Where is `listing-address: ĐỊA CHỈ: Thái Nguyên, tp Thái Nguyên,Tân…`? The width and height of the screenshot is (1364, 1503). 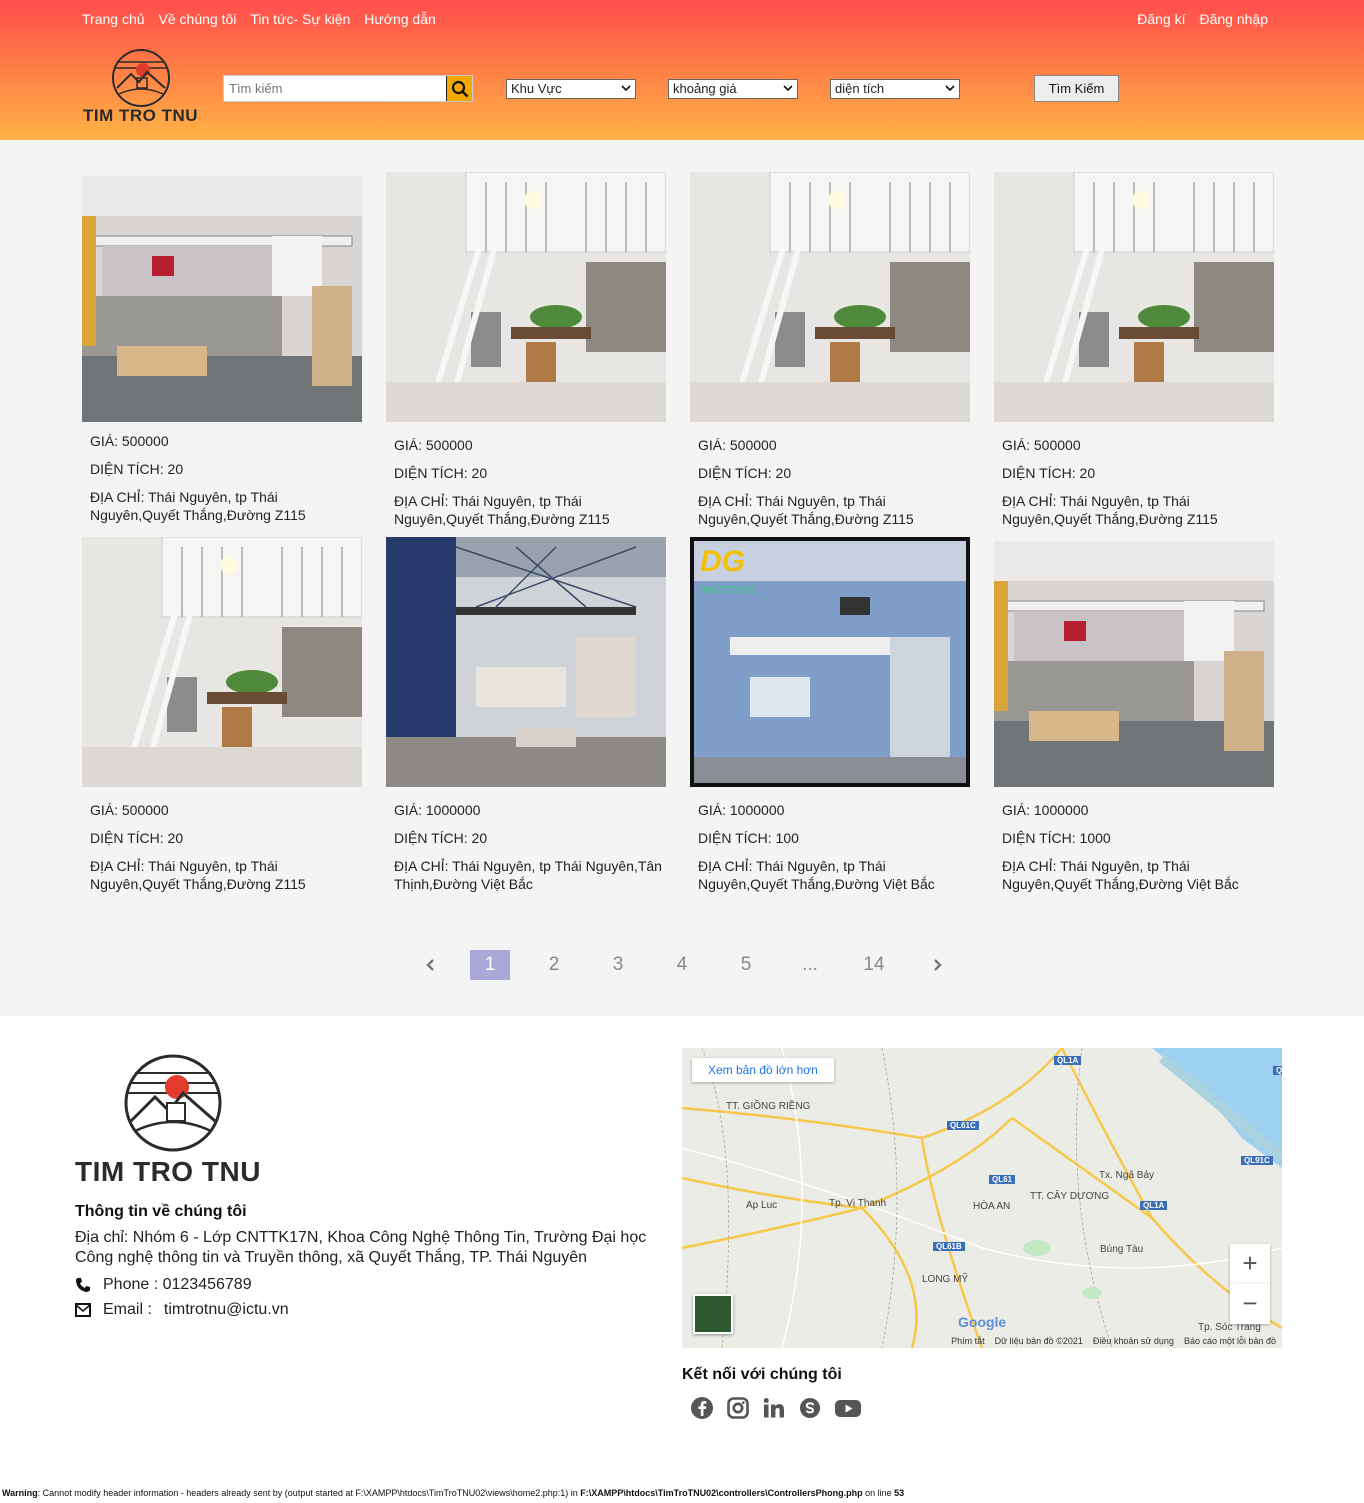 listing-address: ĐỊA CHỈ: Thái Nguyên, tp Thái Nguyên,Tân… is located at coordinates (528, 875).